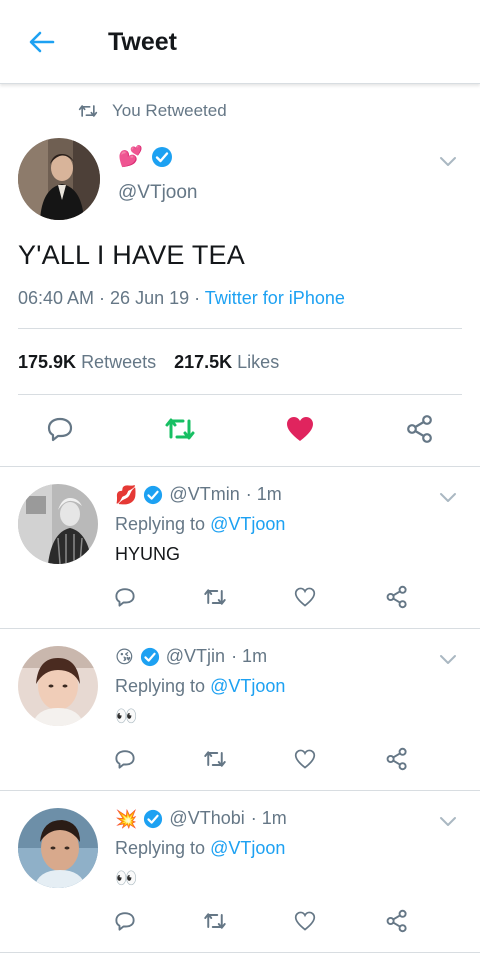 This screenshot has height=956, width=480. What do you see at coordinates (275, 298) in the screenshot?
I see `tweet-source-link: Twitter for iPhone` at bounding box center [275, 298].